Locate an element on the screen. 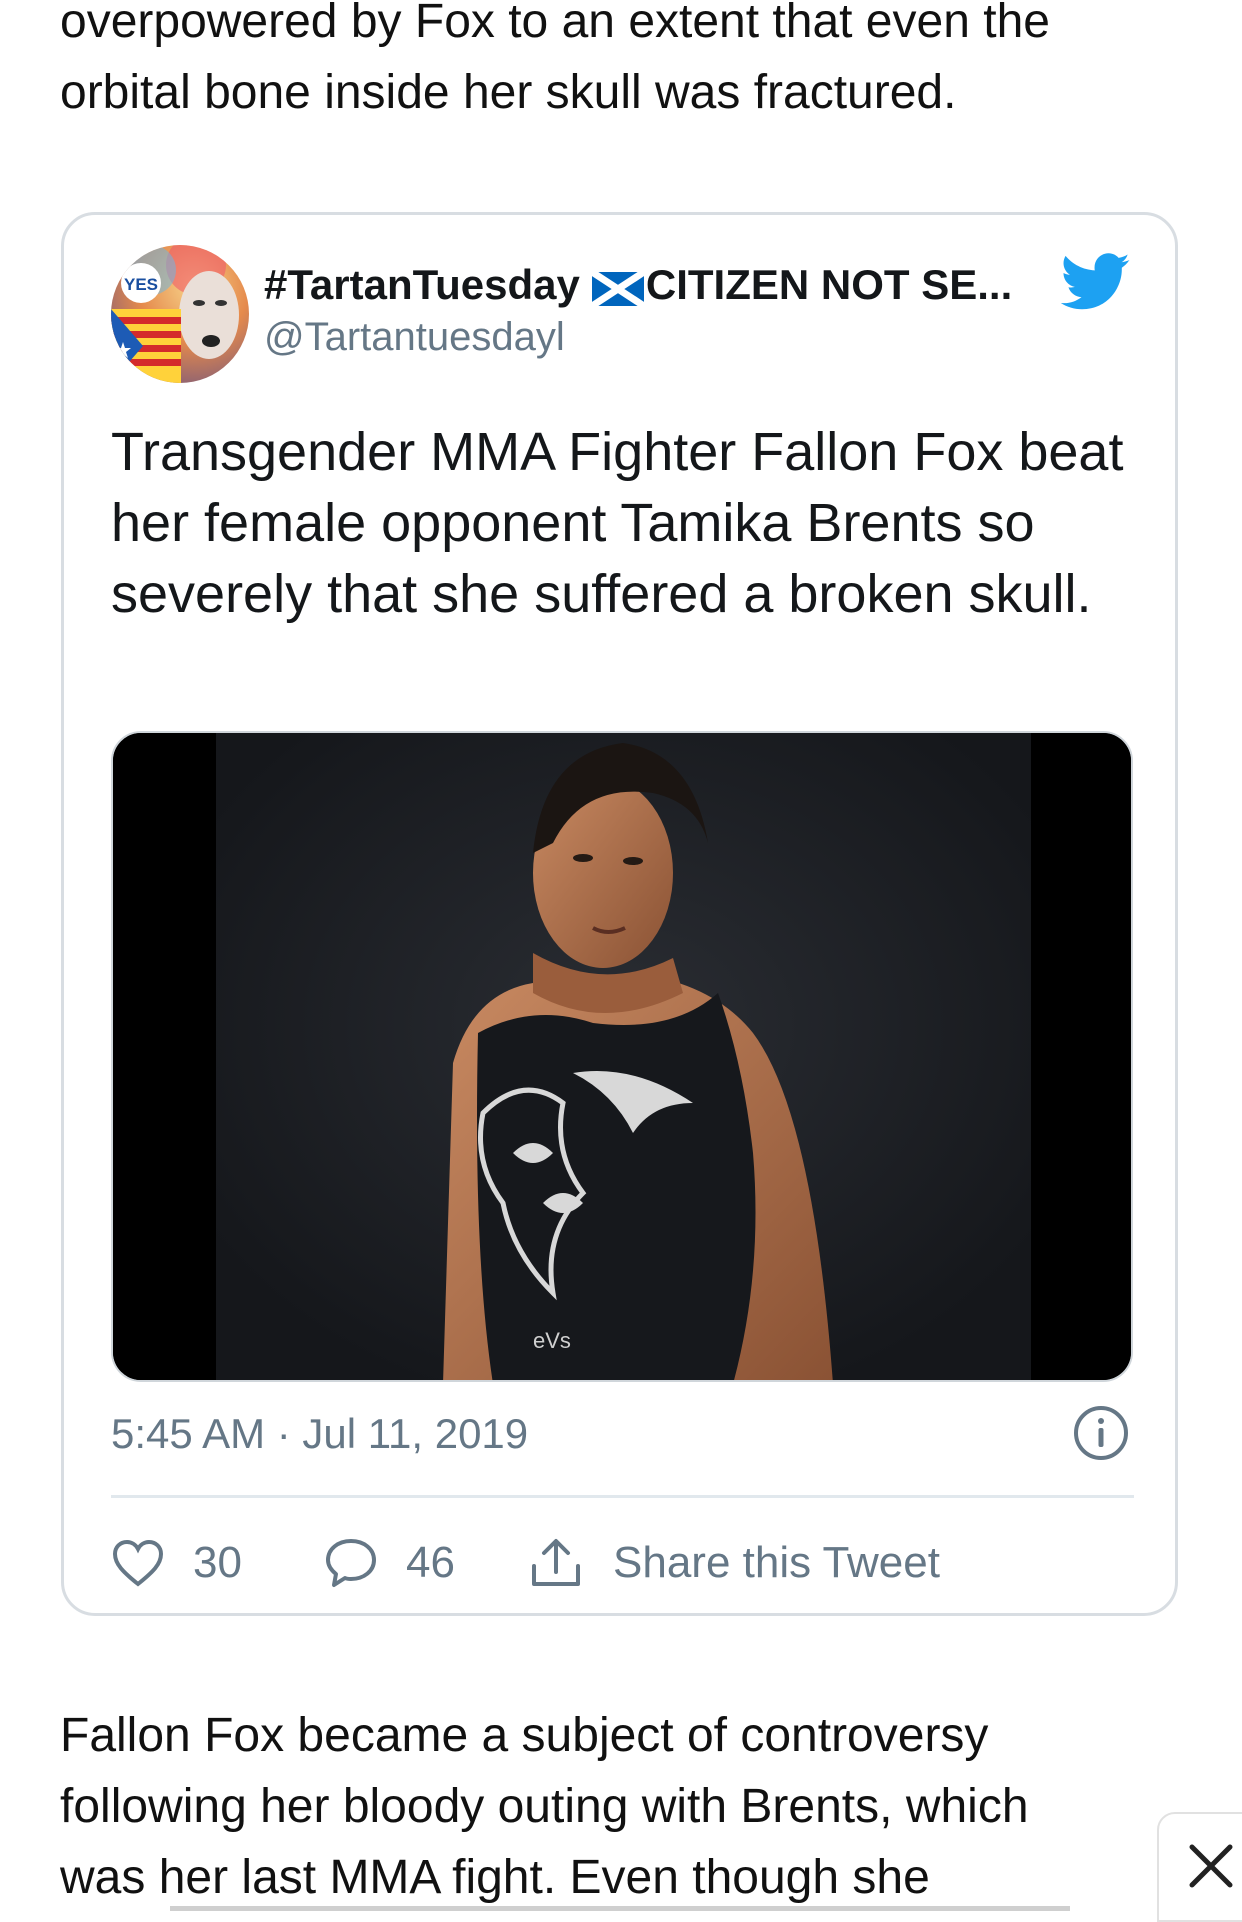 The width and height of the screenshot is (1242, 1922). divider is located at coordinates (622, 1496).